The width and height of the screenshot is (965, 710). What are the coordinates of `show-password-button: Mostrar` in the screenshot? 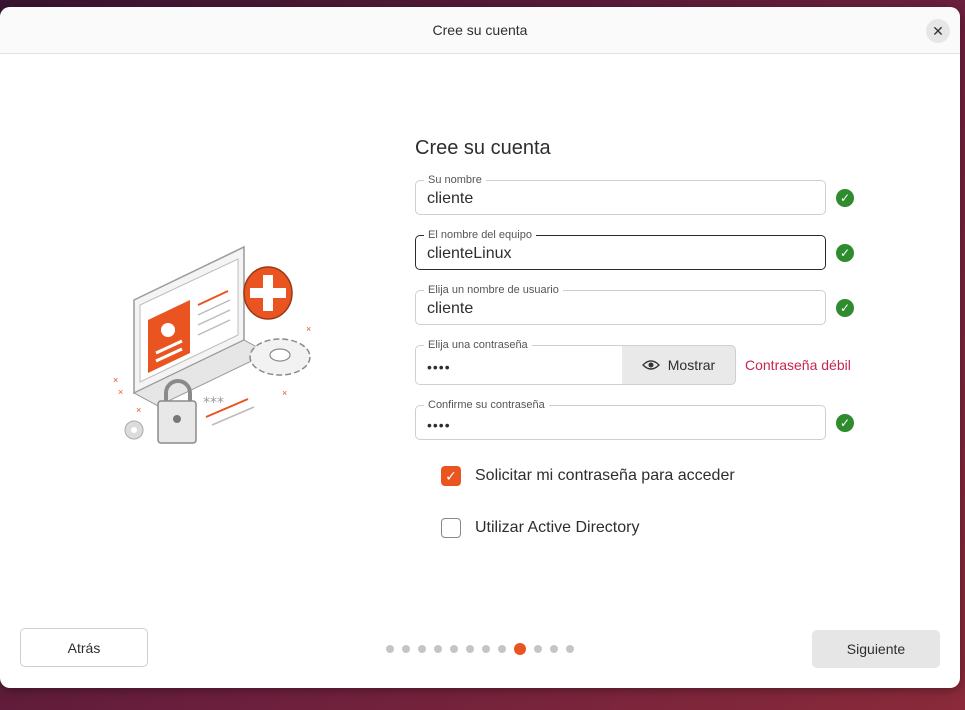 It's located at (679, 365).